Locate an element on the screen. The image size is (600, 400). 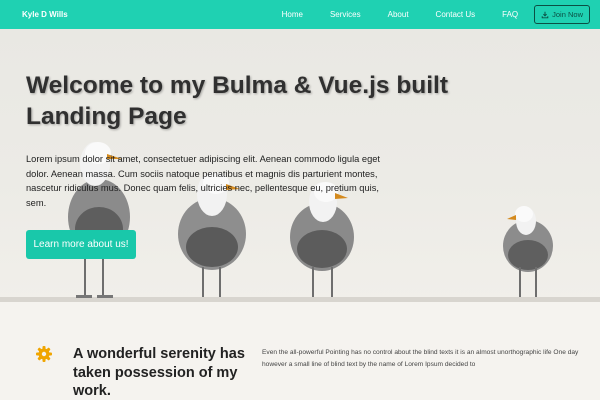
nav-link-home: Home is located at coordinates (292, 14).